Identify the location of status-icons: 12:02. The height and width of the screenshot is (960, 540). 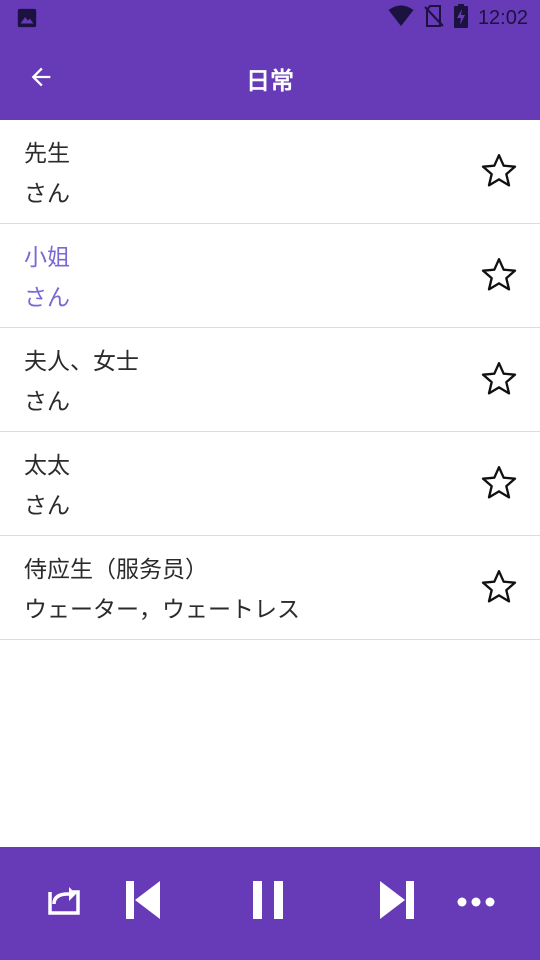
(458, 18).